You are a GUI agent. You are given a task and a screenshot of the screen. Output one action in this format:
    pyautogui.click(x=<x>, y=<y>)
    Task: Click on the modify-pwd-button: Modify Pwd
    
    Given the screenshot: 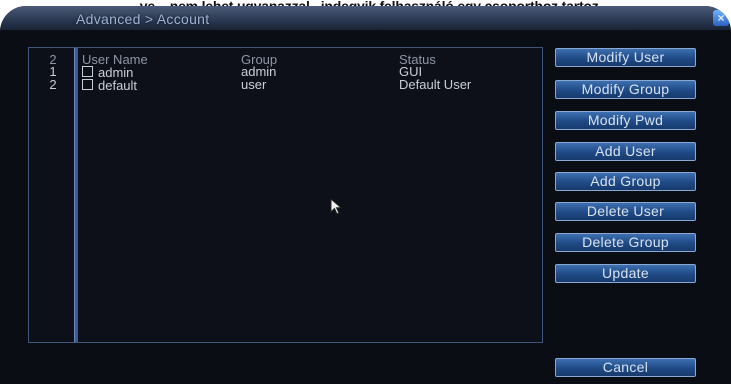 What is the action you would take?
    pyautogui.click(x=625, y=120)
    